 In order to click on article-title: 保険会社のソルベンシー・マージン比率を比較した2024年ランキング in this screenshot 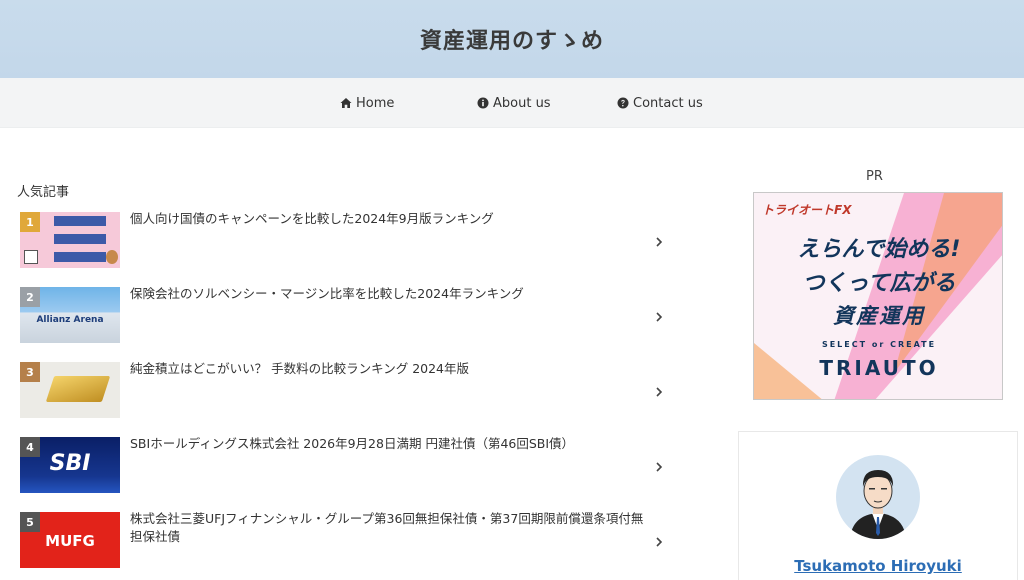, I will do `click(392, 294)`.